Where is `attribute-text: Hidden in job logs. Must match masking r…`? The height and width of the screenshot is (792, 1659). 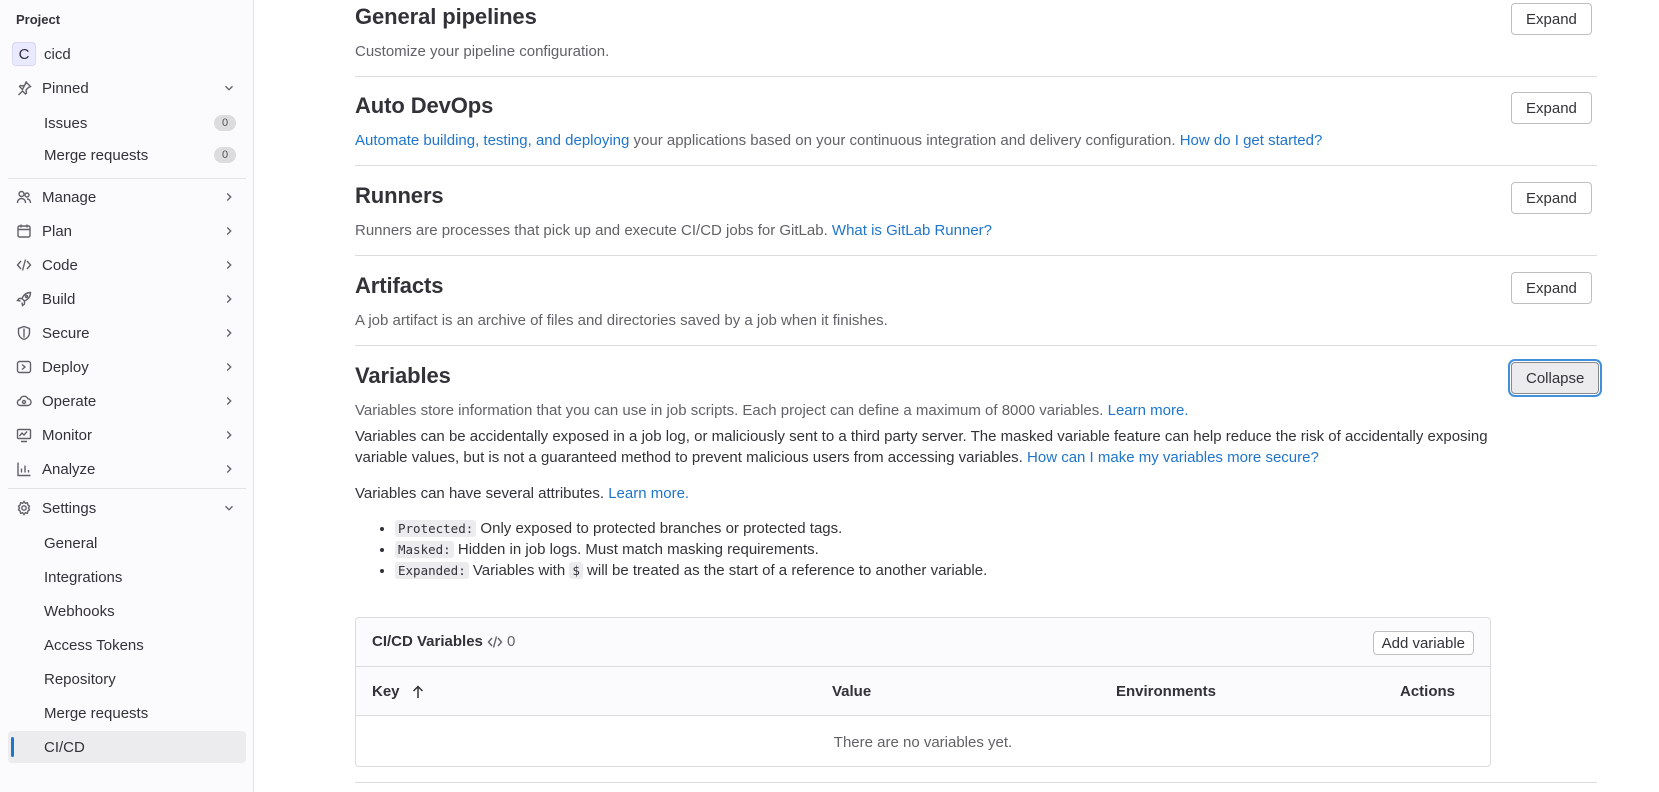 attribute-text: Hidden in job logs. Must match masking r… is located at coordinates (636, 549).